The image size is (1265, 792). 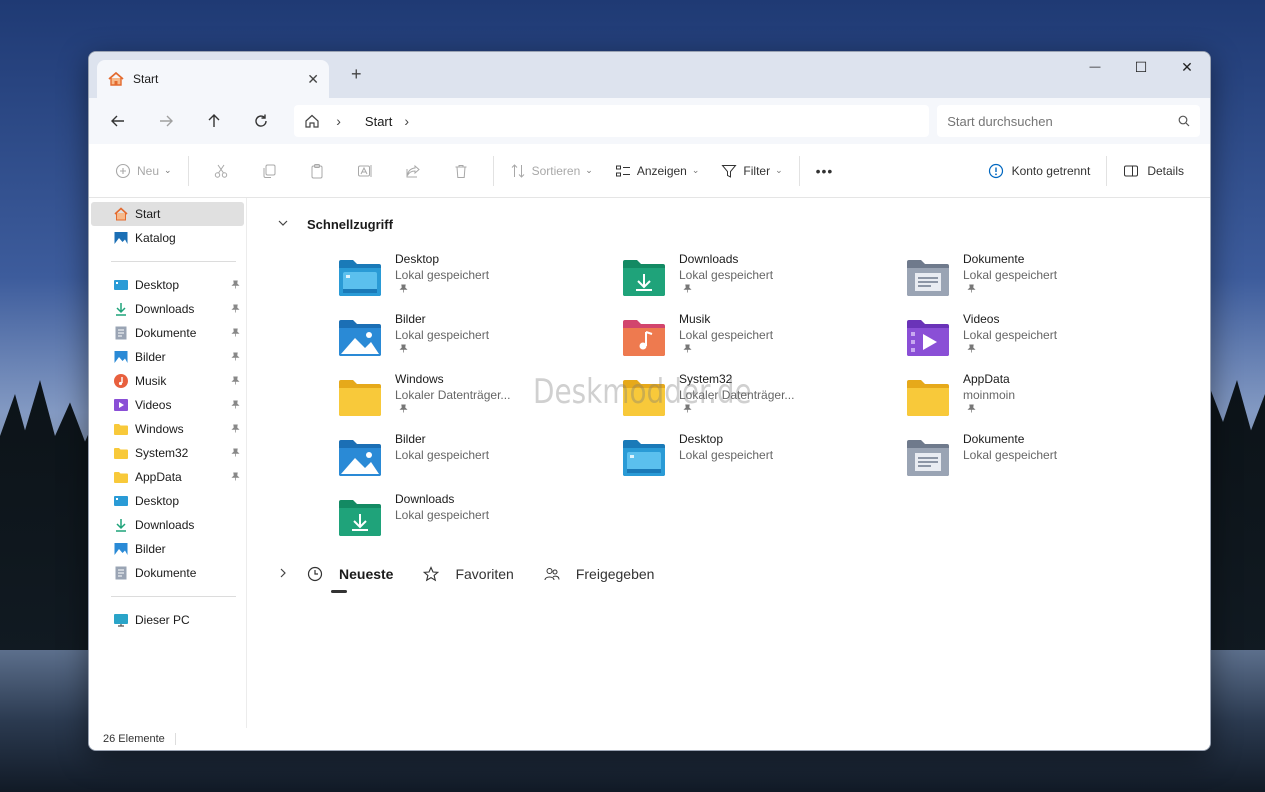 I want to click on more-options-button: •••, so click(x=825, y=171).